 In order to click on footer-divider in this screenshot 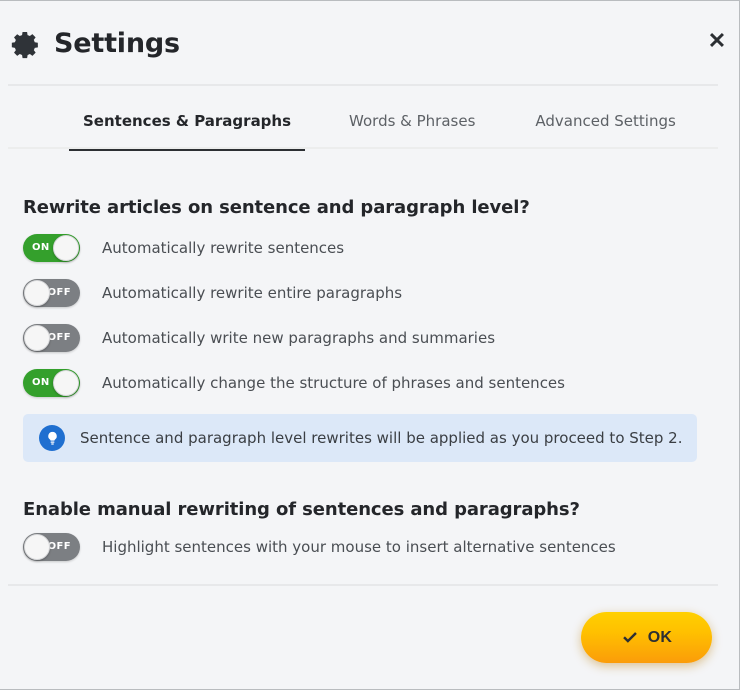, I will do `click(363, 585)`.